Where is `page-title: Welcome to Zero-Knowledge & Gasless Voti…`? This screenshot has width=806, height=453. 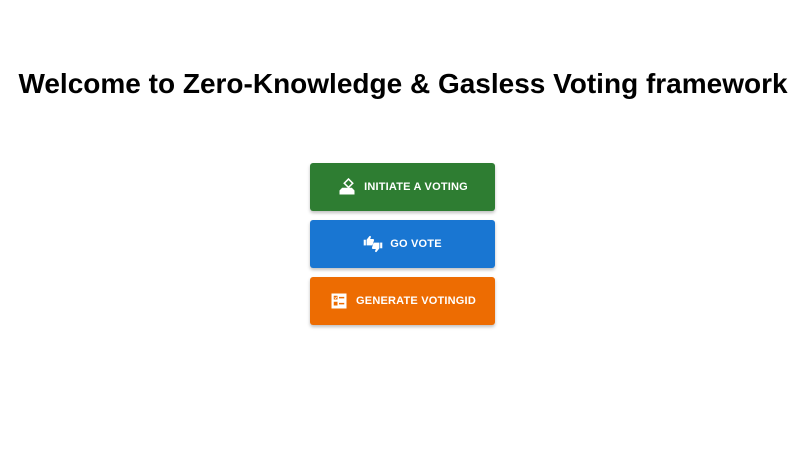 page-title: Welcome to Zero-Knowledge & Gasless Voti… is located at coordinates (403, 83).